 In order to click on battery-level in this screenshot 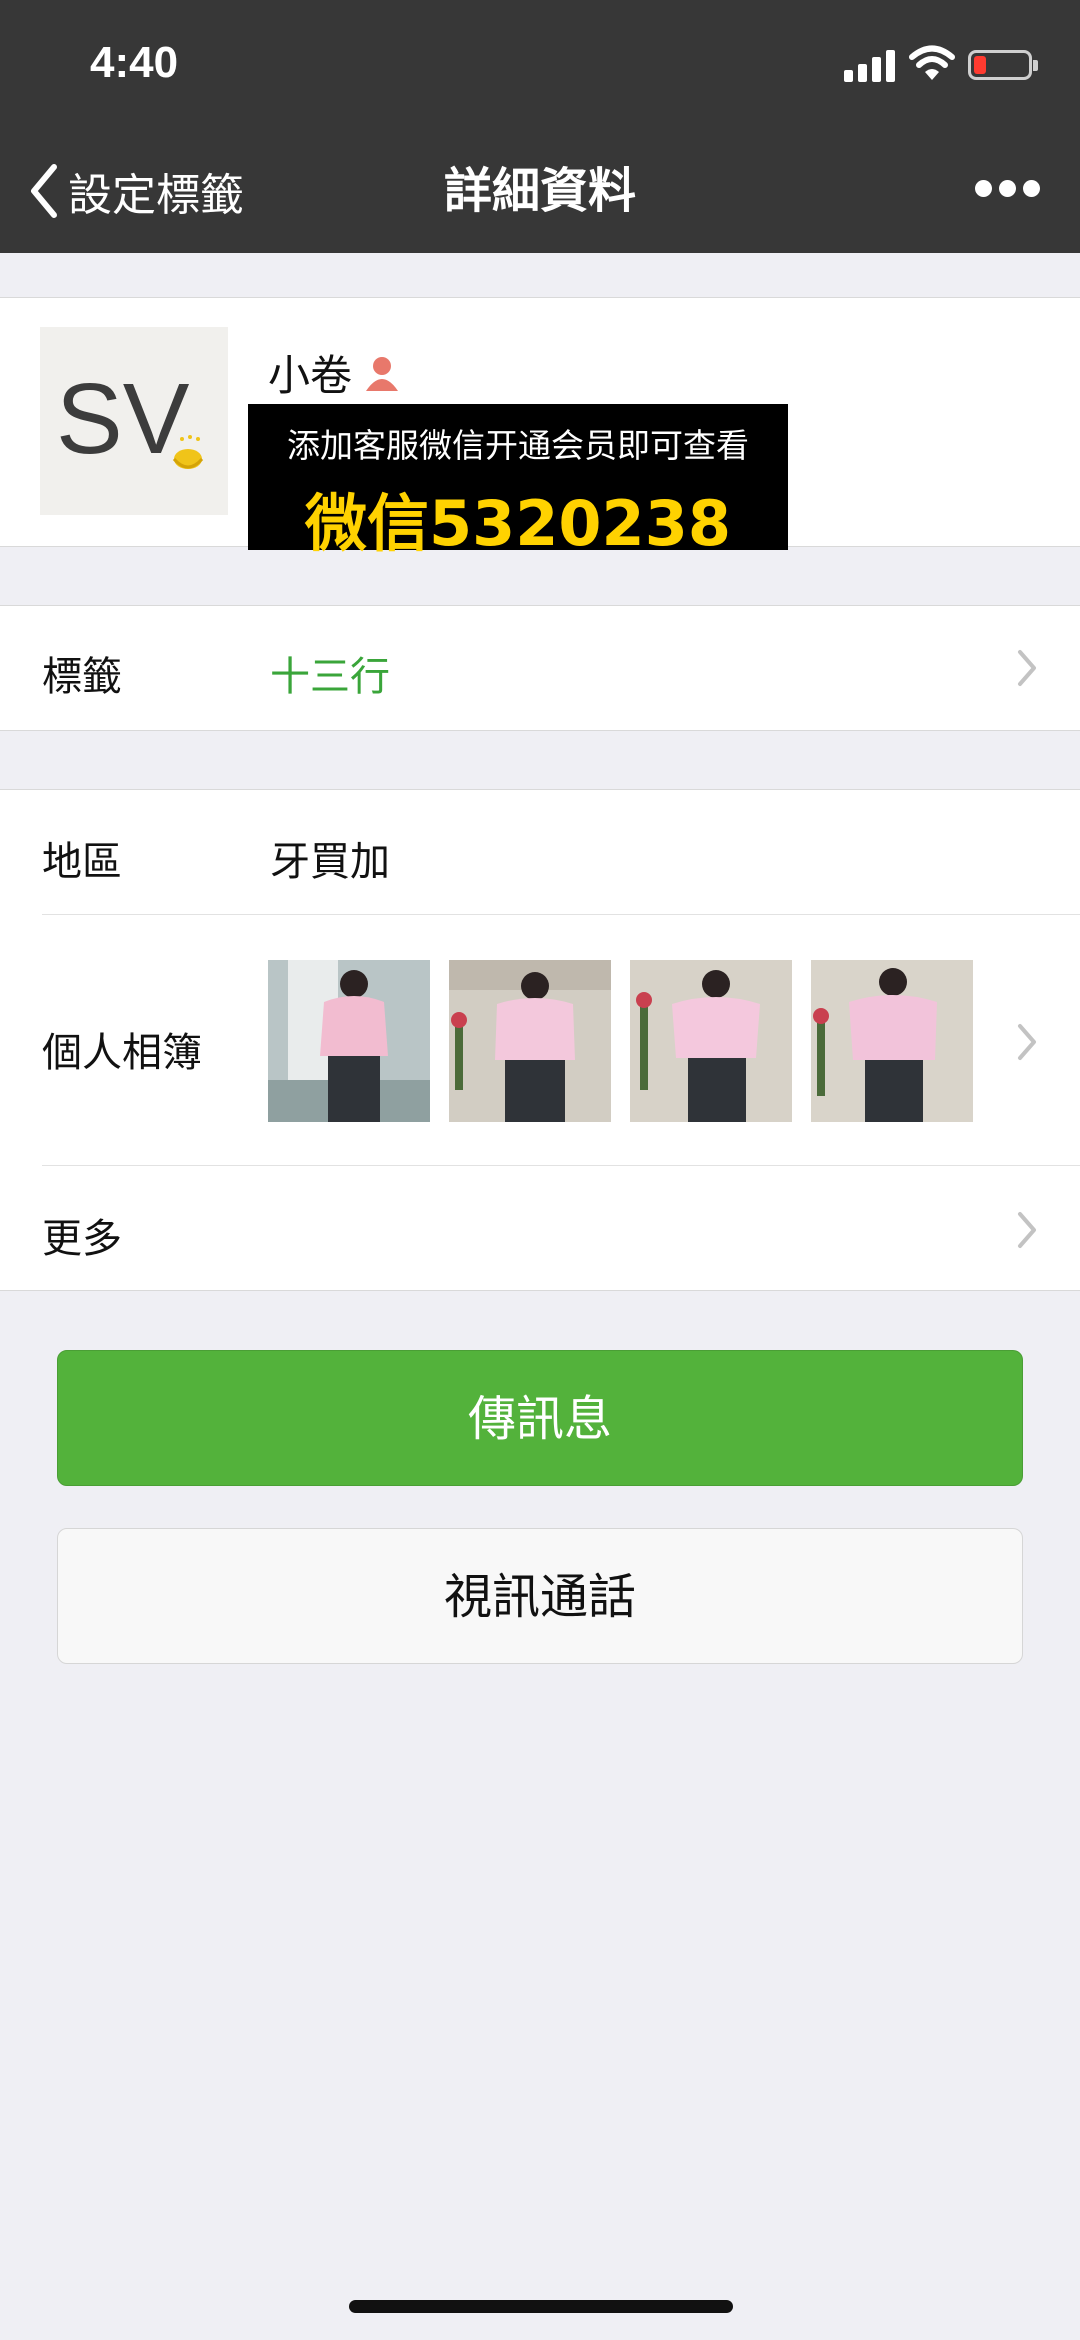, I will do `click(980, 65)`.